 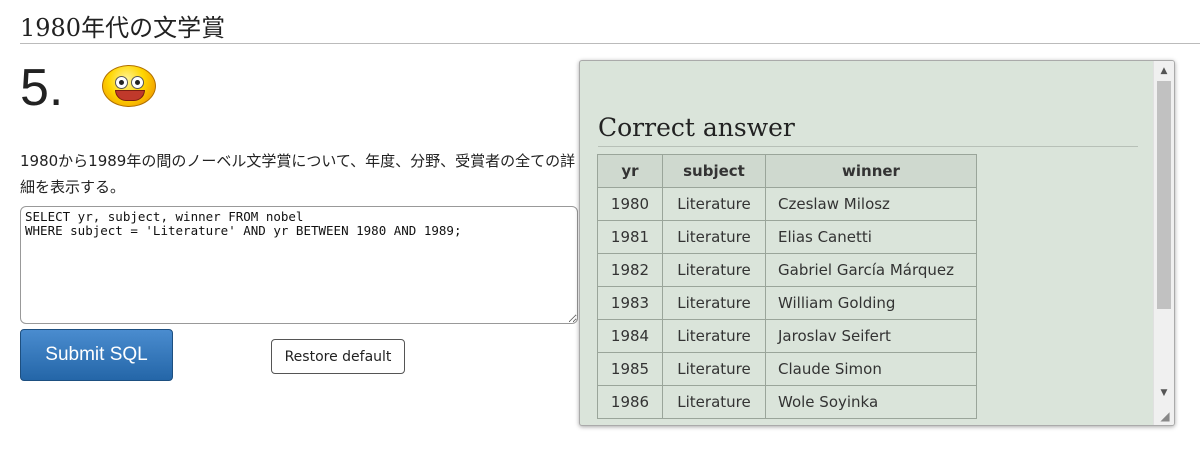 I want to click on cell-winner: William Golding, so click(x=871, y=303).